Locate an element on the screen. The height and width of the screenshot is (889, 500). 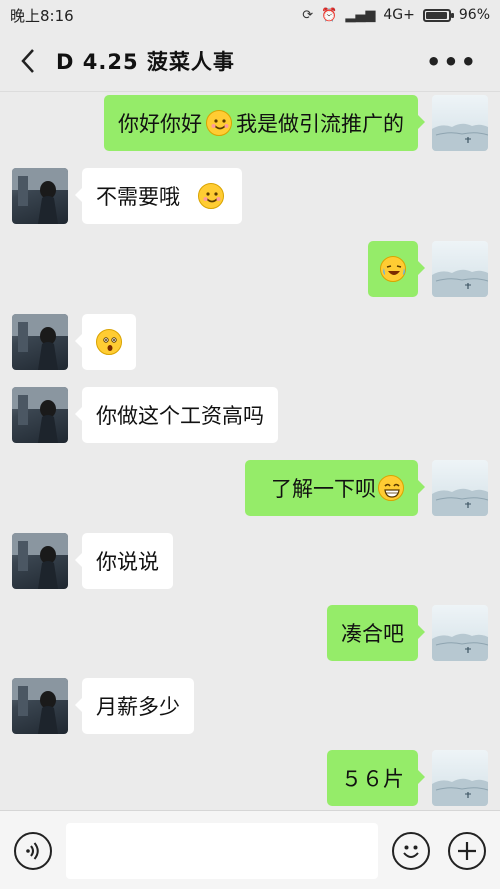
status-icons: ⟳ ⏰ ▂▄▆ 4G+ 96% is located at coordinates (396, 15).